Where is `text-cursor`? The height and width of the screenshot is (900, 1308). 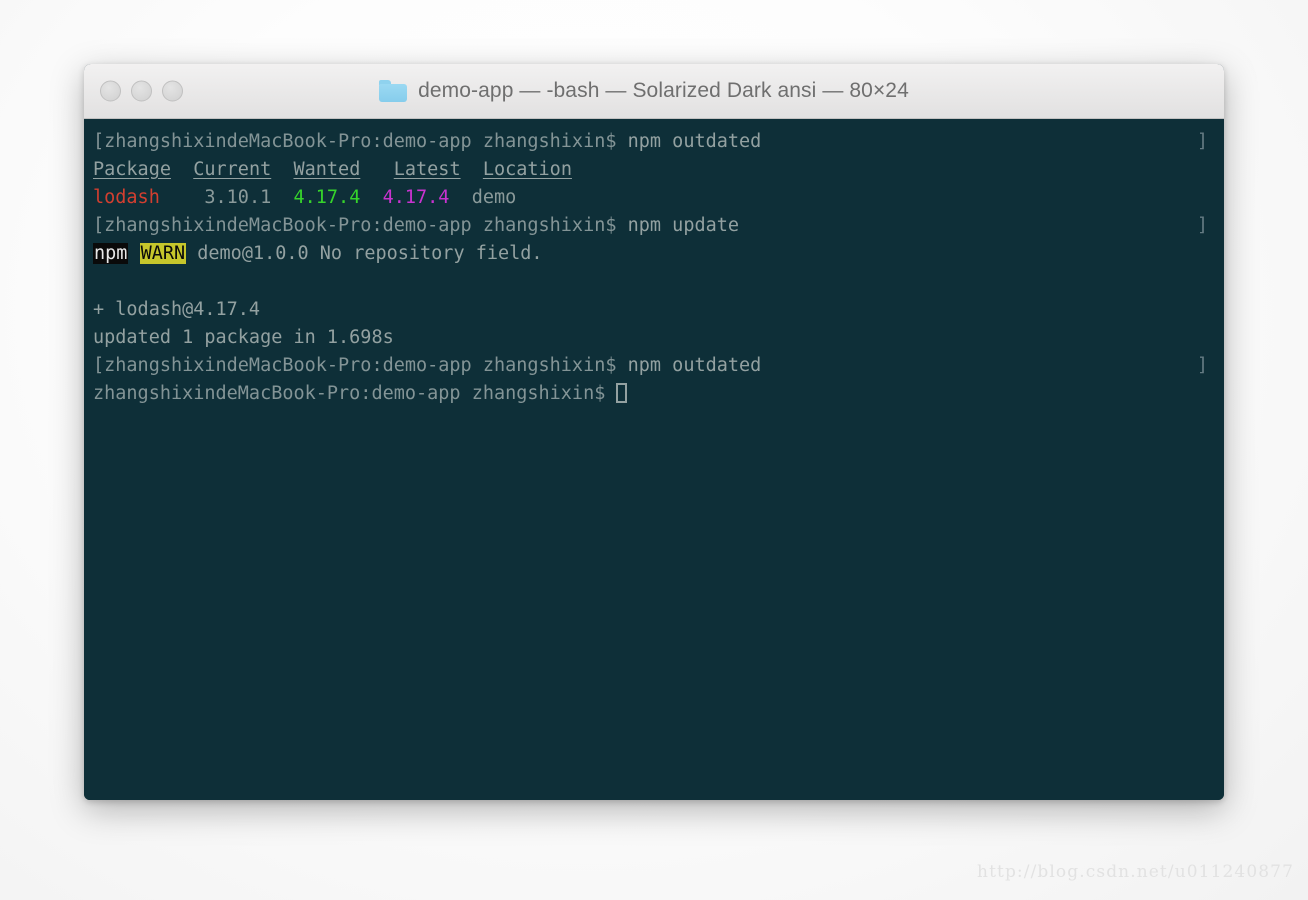 text-cursor is located at coordinates (622, 393).